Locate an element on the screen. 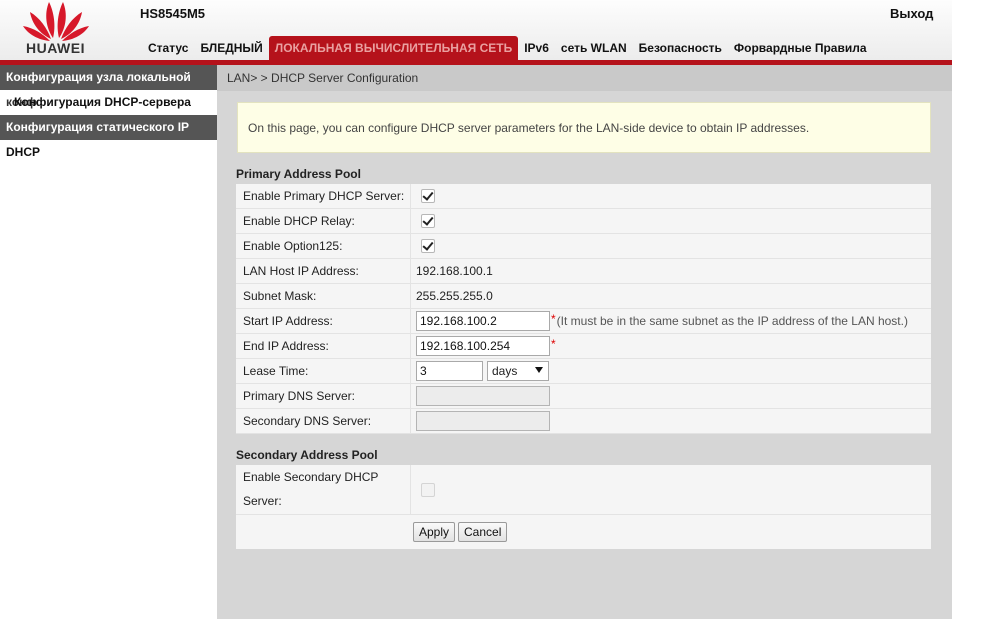 Image resolution: width=1002 pixels, height=619 pixels. primary-pool-title: Primary Address Pool is located at coordinates (298, 174).